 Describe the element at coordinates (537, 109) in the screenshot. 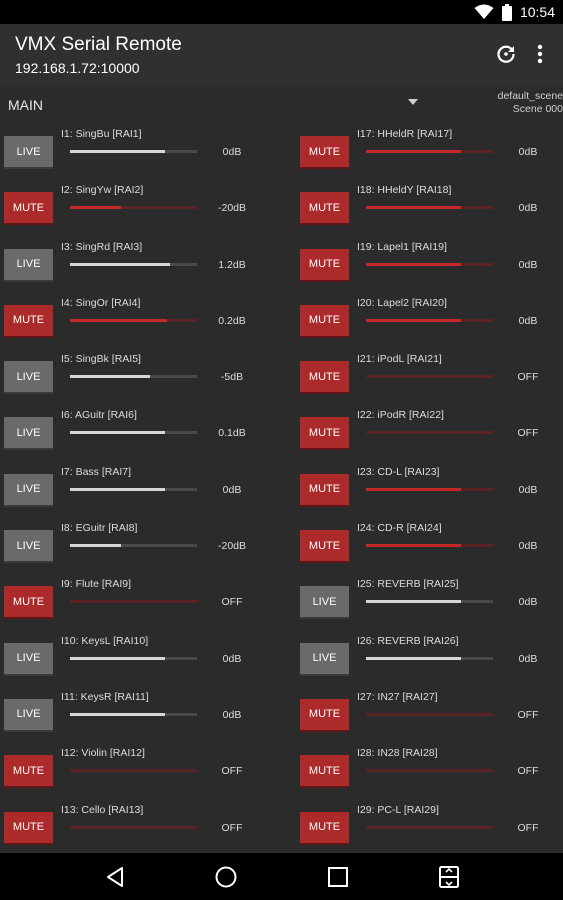

I see `scene-number: Scene 000` at that location.